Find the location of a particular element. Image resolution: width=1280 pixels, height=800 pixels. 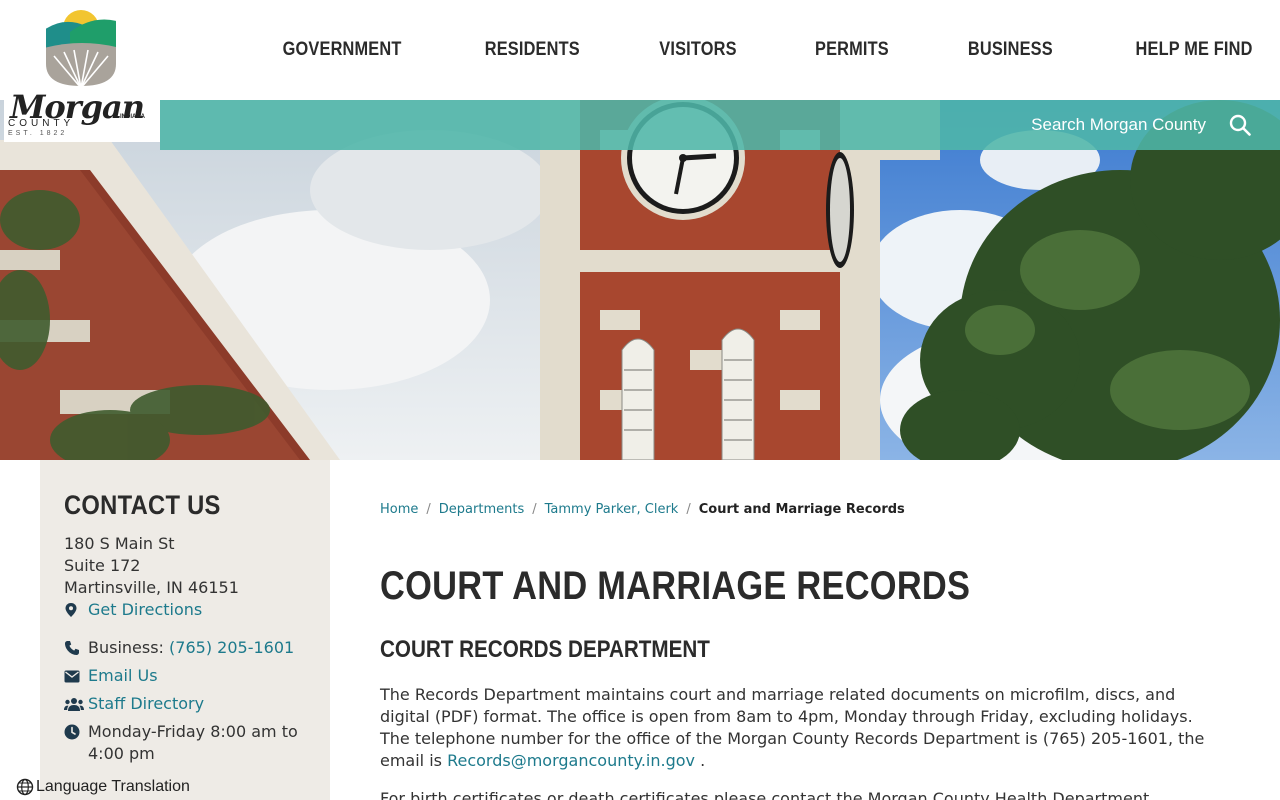

site-logo: Morgan INDIANA COUNTY EST. 1822 is located at coordinates (82, 75).